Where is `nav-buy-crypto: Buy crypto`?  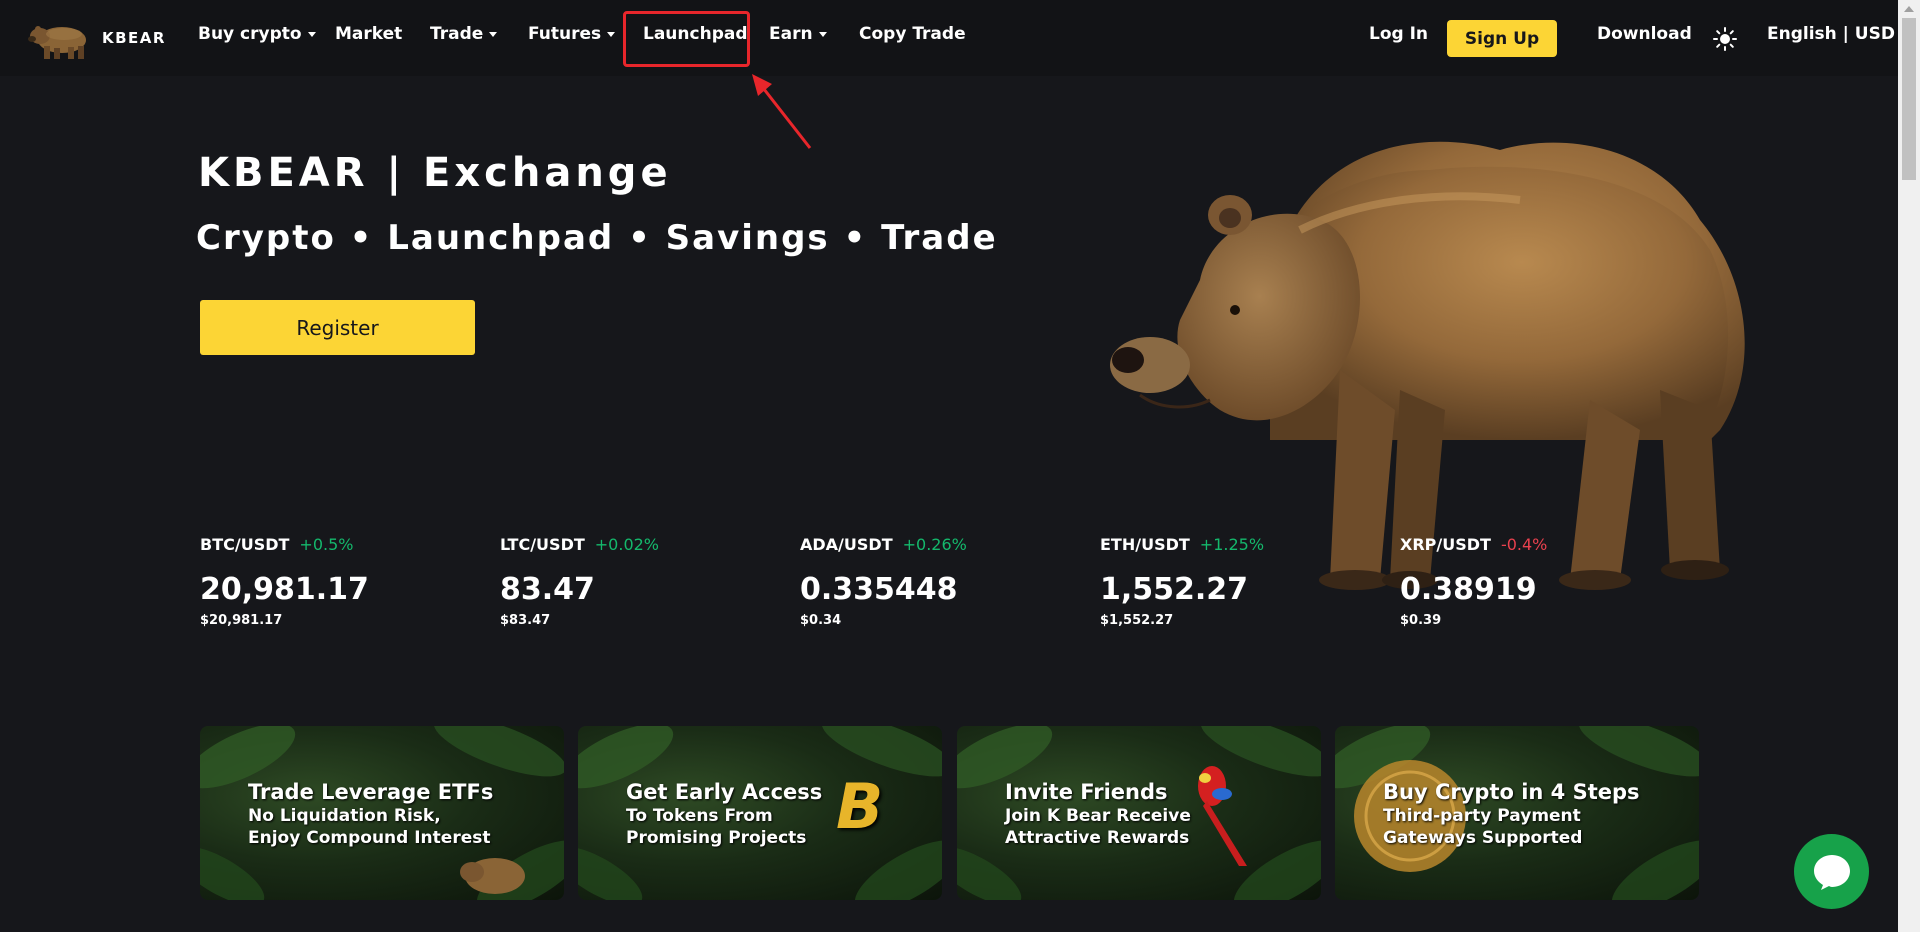
nav-buy-crypto: Buy crypto is located at coordinates (257, 34).